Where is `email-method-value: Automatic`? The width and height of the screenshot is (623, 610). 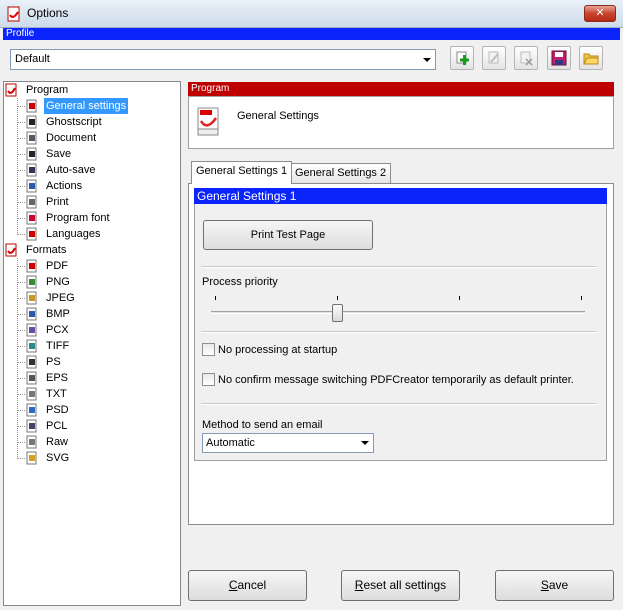 email-method-value: Automatic is located at coordinates (230, 443).